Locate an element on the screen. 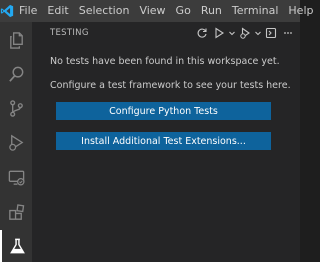  run-debug-icon is located at coordinates (16, 142).